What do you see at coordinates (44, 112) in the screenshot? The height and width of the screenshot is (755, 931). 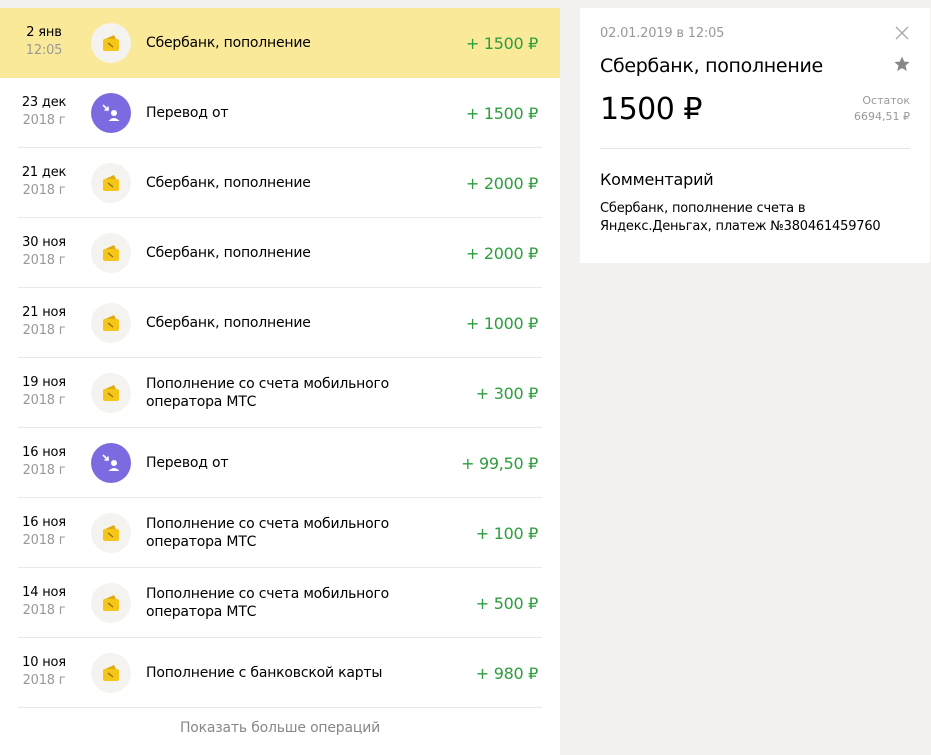 I see `operation-date: 23 дек 2018 г` at bounding box center [44, 112].